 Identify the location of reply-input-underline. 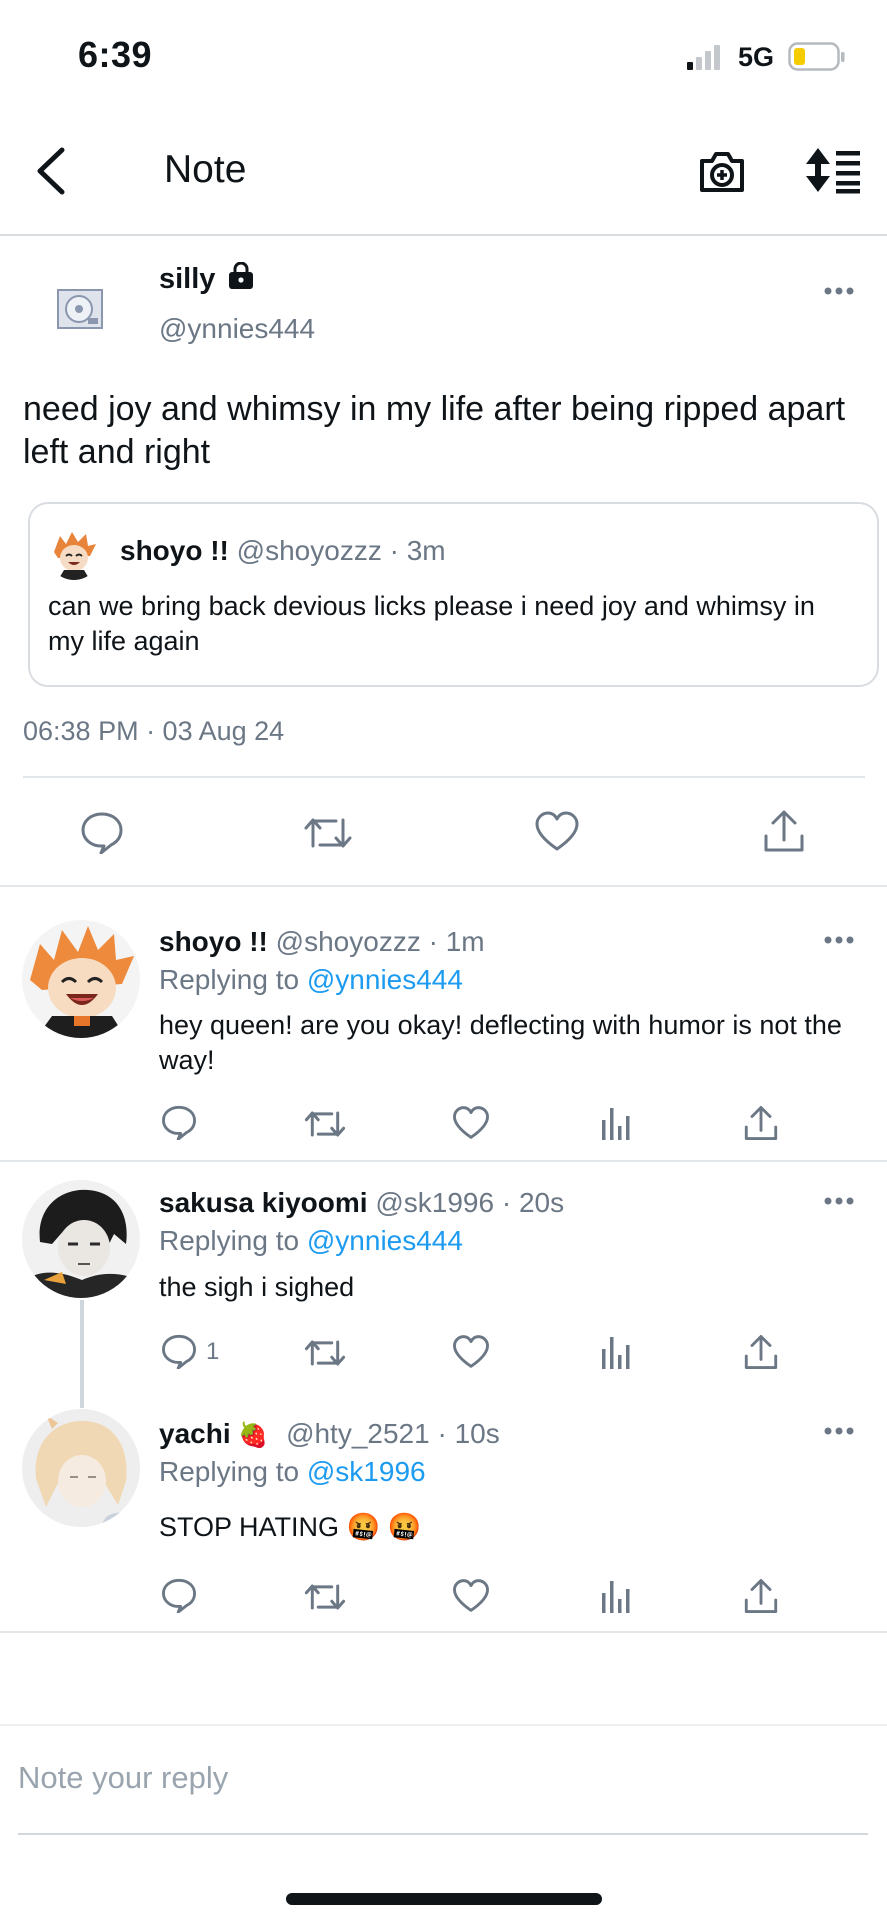
(443, 1834).